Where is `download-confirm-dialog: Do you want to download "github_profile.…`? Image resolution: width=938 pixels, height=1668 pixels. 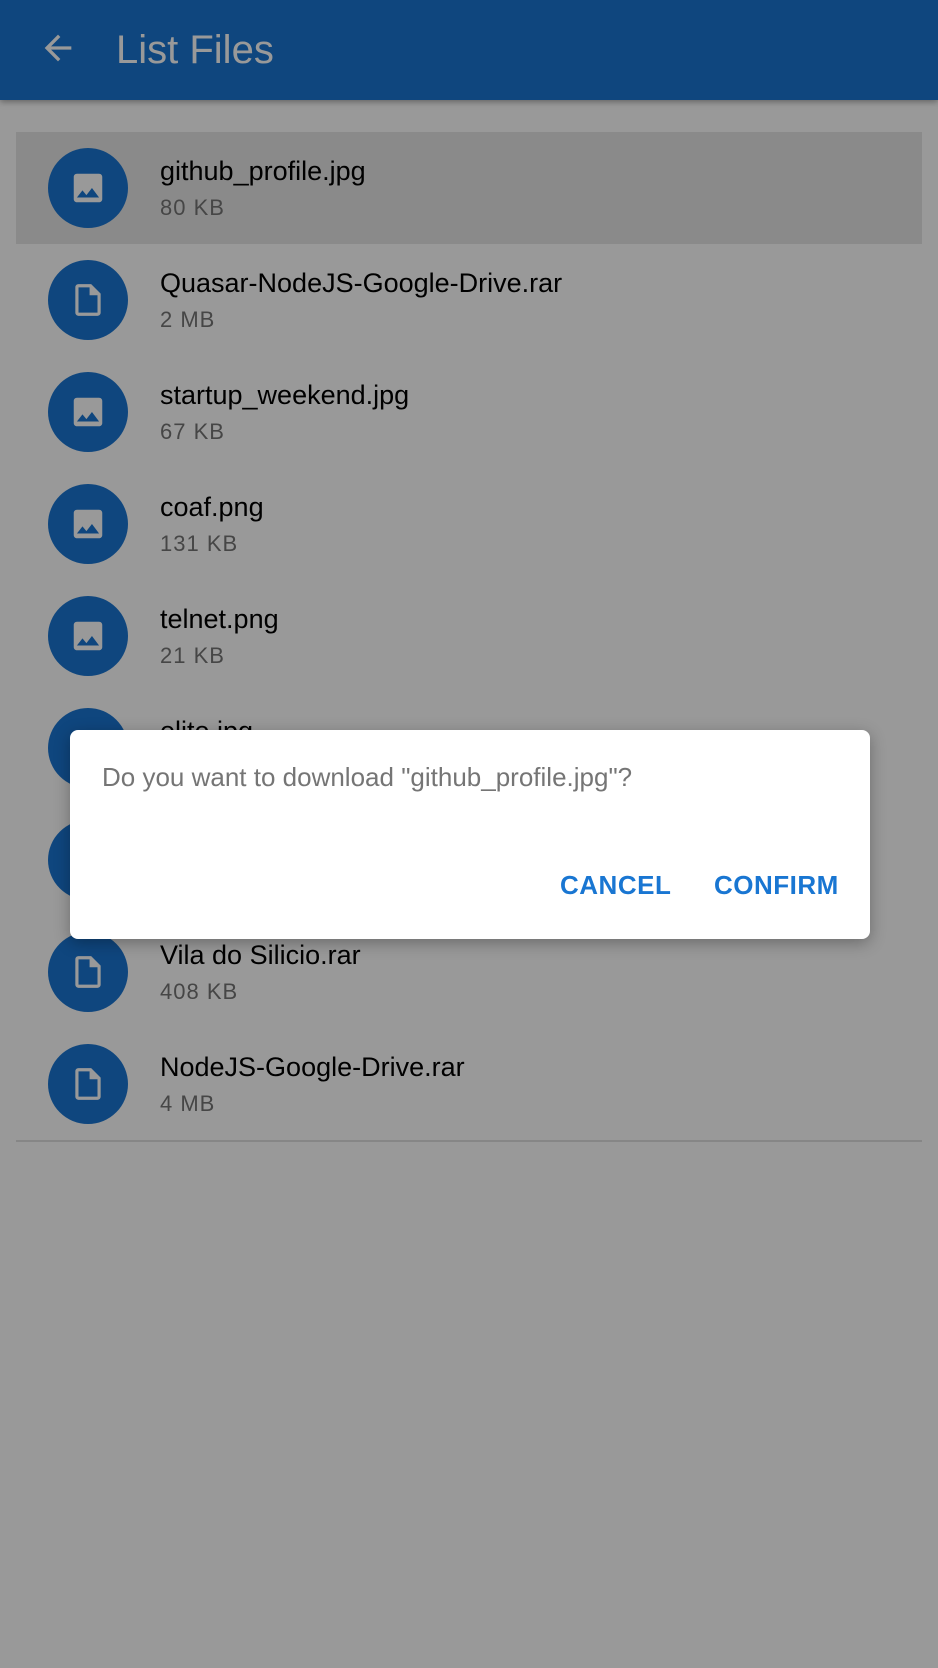
download-confirm-dialog: Do you want to download "github_profile.… is located at coordinates (470, 834).